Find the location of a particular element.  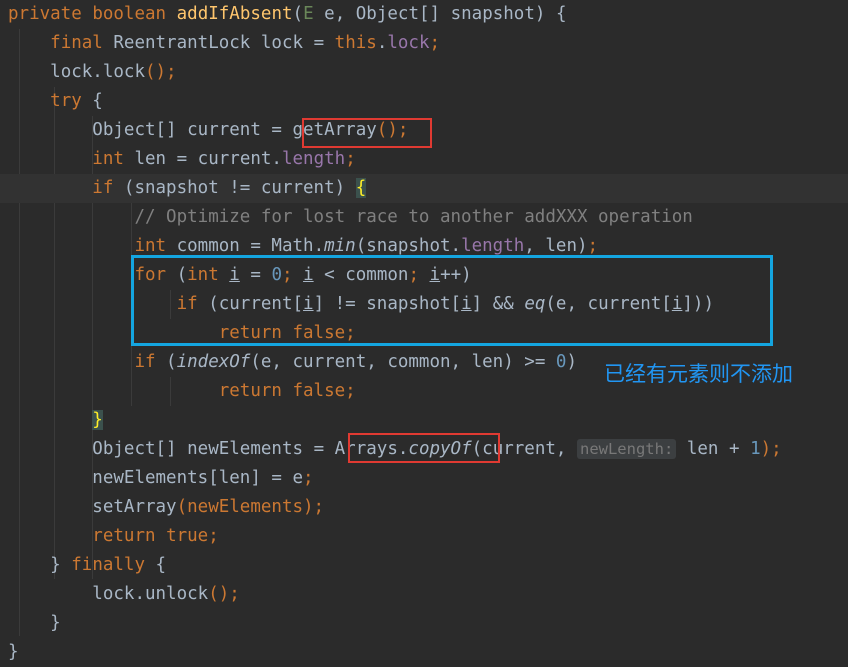

token-static-method-min: min is located at coordinates (340, 246).